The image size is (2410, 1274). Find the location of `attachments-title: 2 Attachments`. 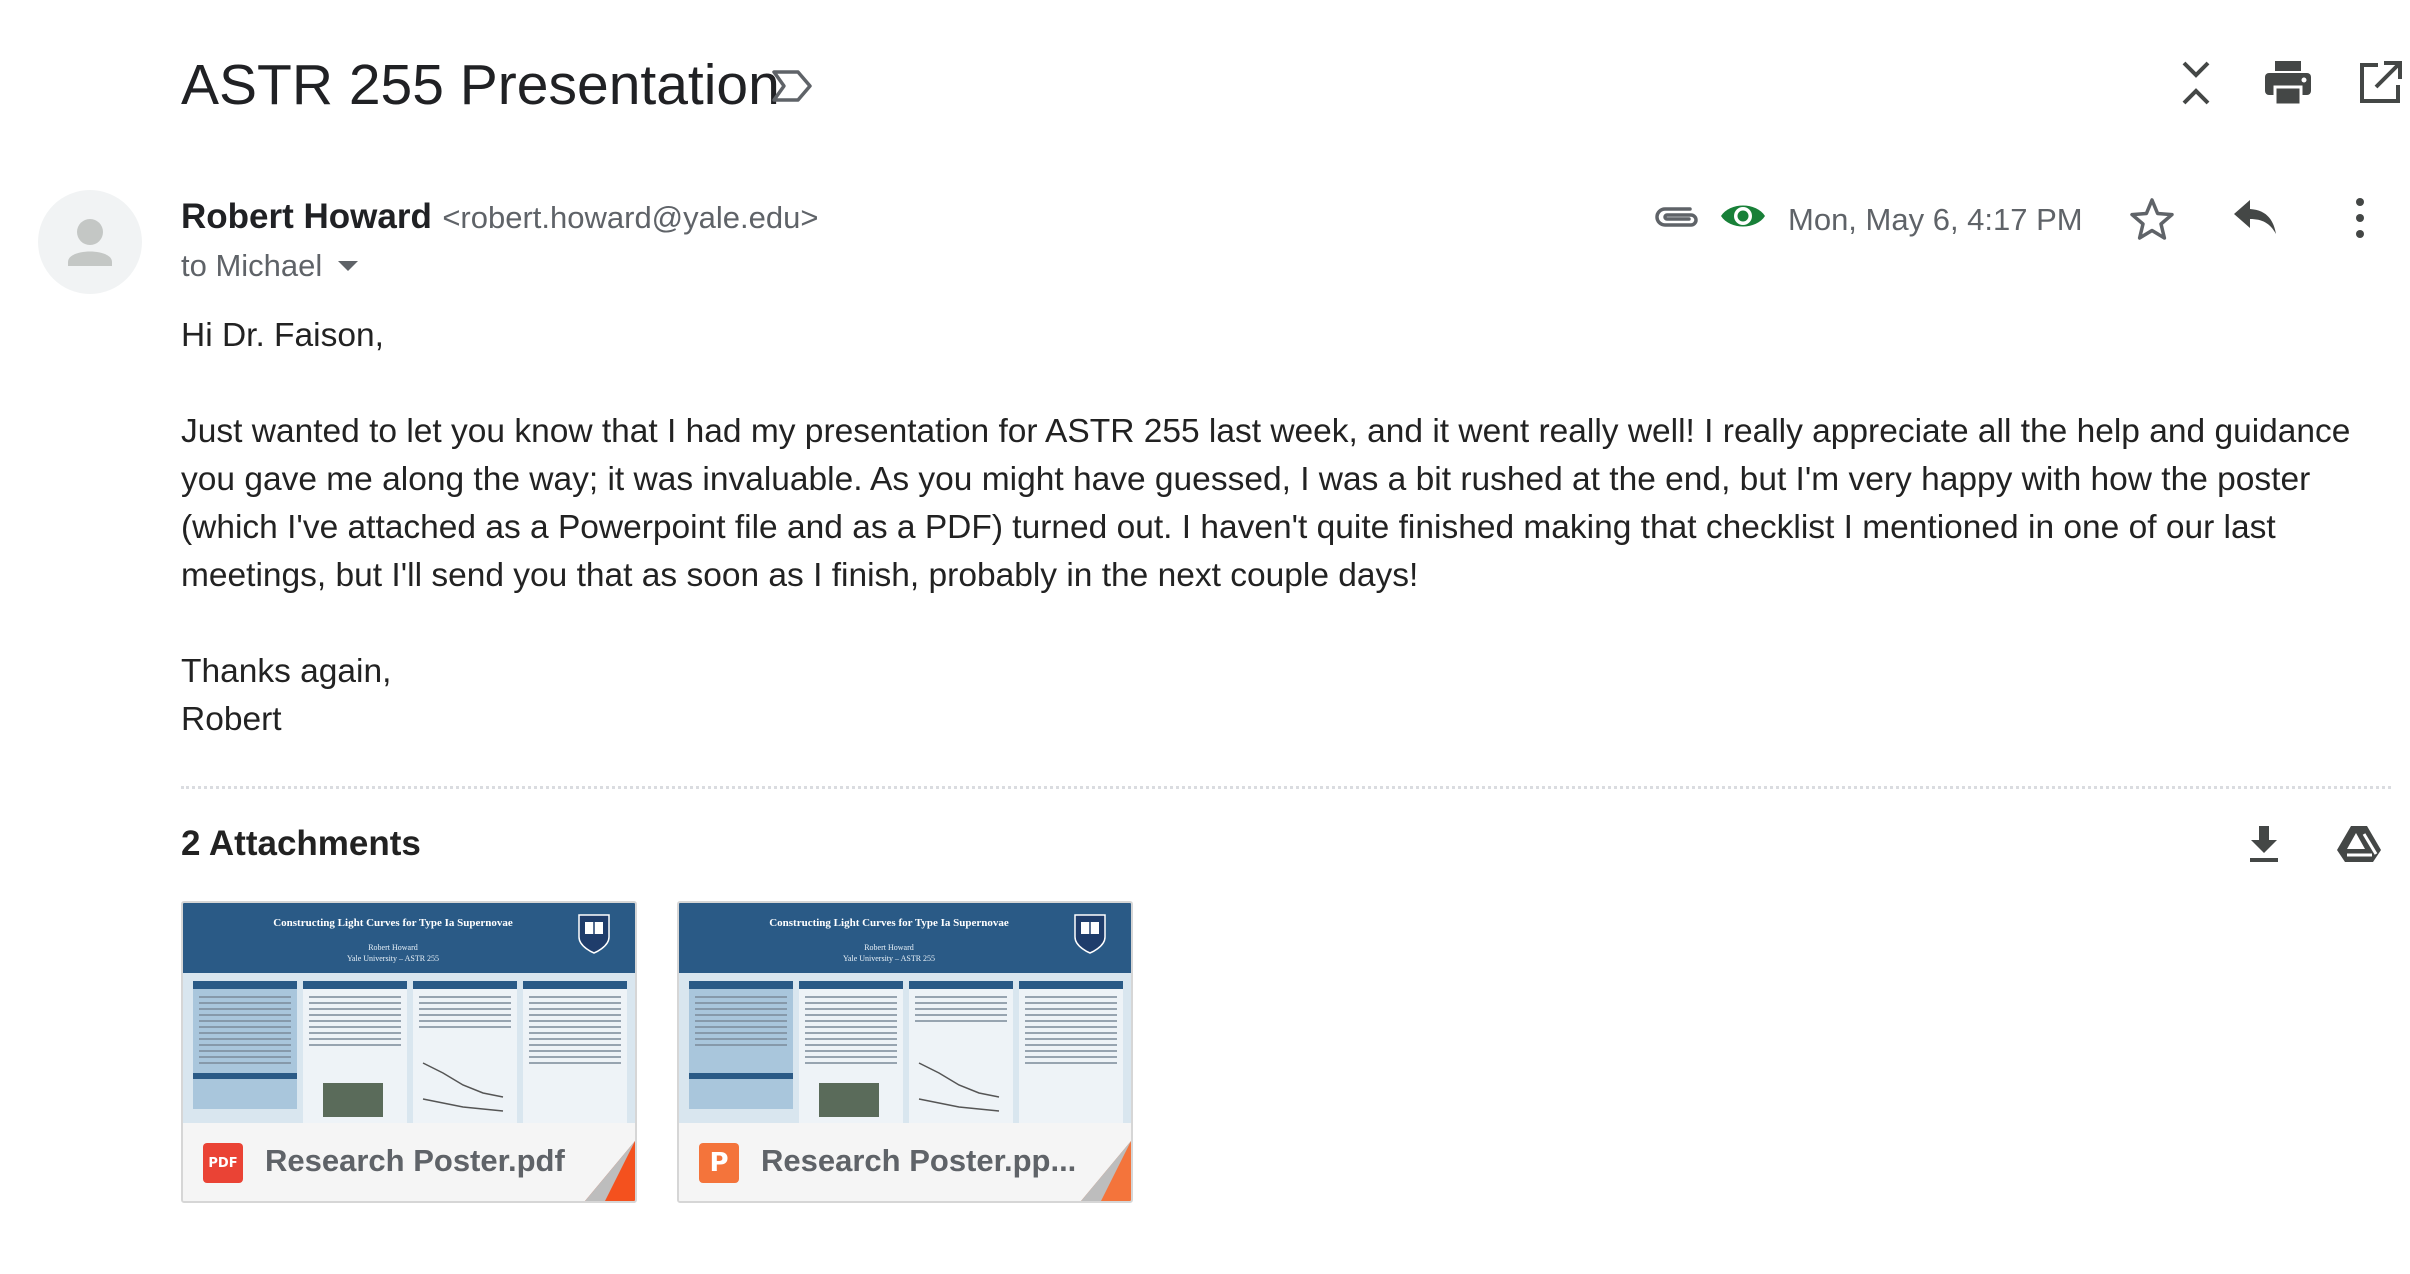

attachments-title: 2 Attachments is located at coordinates (301, 843).